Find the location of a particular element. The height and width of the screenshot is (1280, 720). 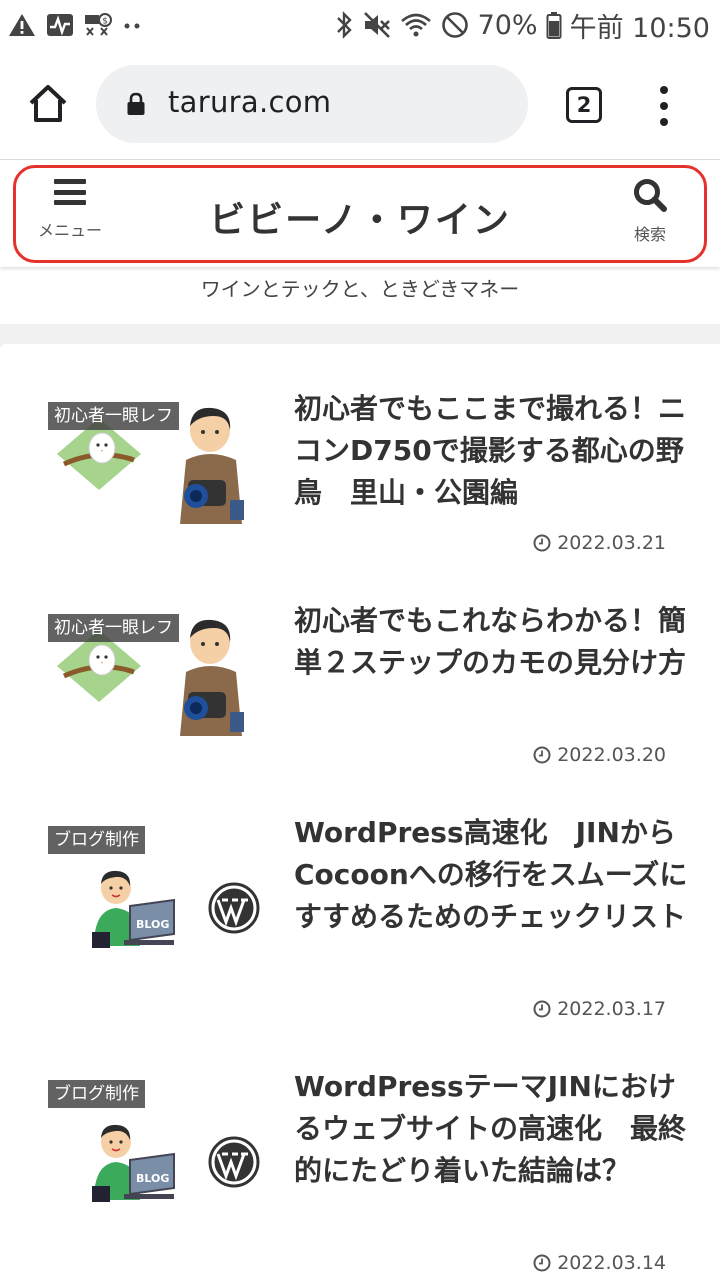

browser-toolbar: tarura.com 2 is located at coordinates (360, 105).